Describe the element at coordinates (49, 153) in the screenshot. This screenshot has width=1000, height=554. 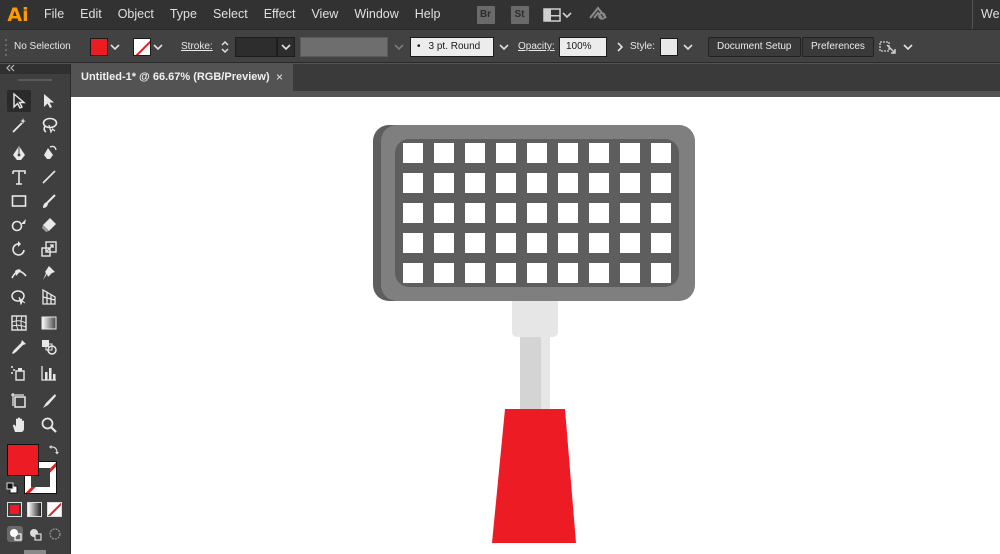
I see `curvature-tool` at that location.